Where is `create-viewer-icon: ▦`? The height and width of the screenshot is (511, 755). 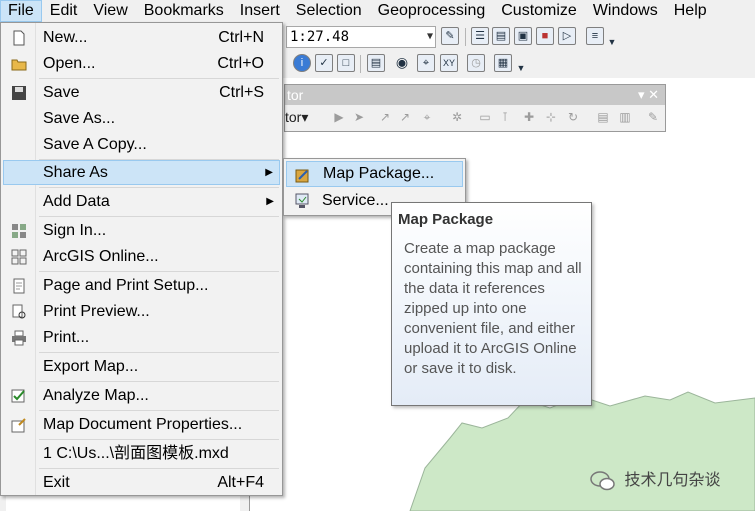 create-viewer-icon: ▦ is located at coordinates (503, 63).